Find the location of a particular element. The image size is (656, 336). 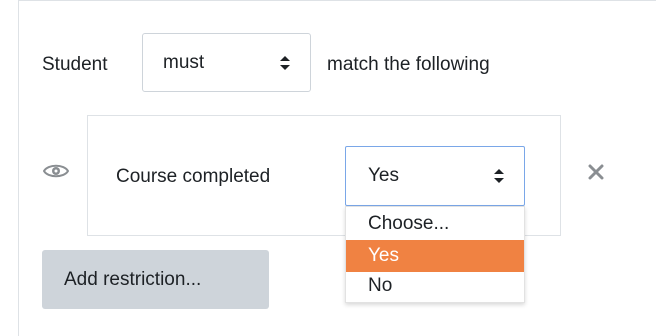

condition-select-value: Yes is located at coordinates (383, 175).